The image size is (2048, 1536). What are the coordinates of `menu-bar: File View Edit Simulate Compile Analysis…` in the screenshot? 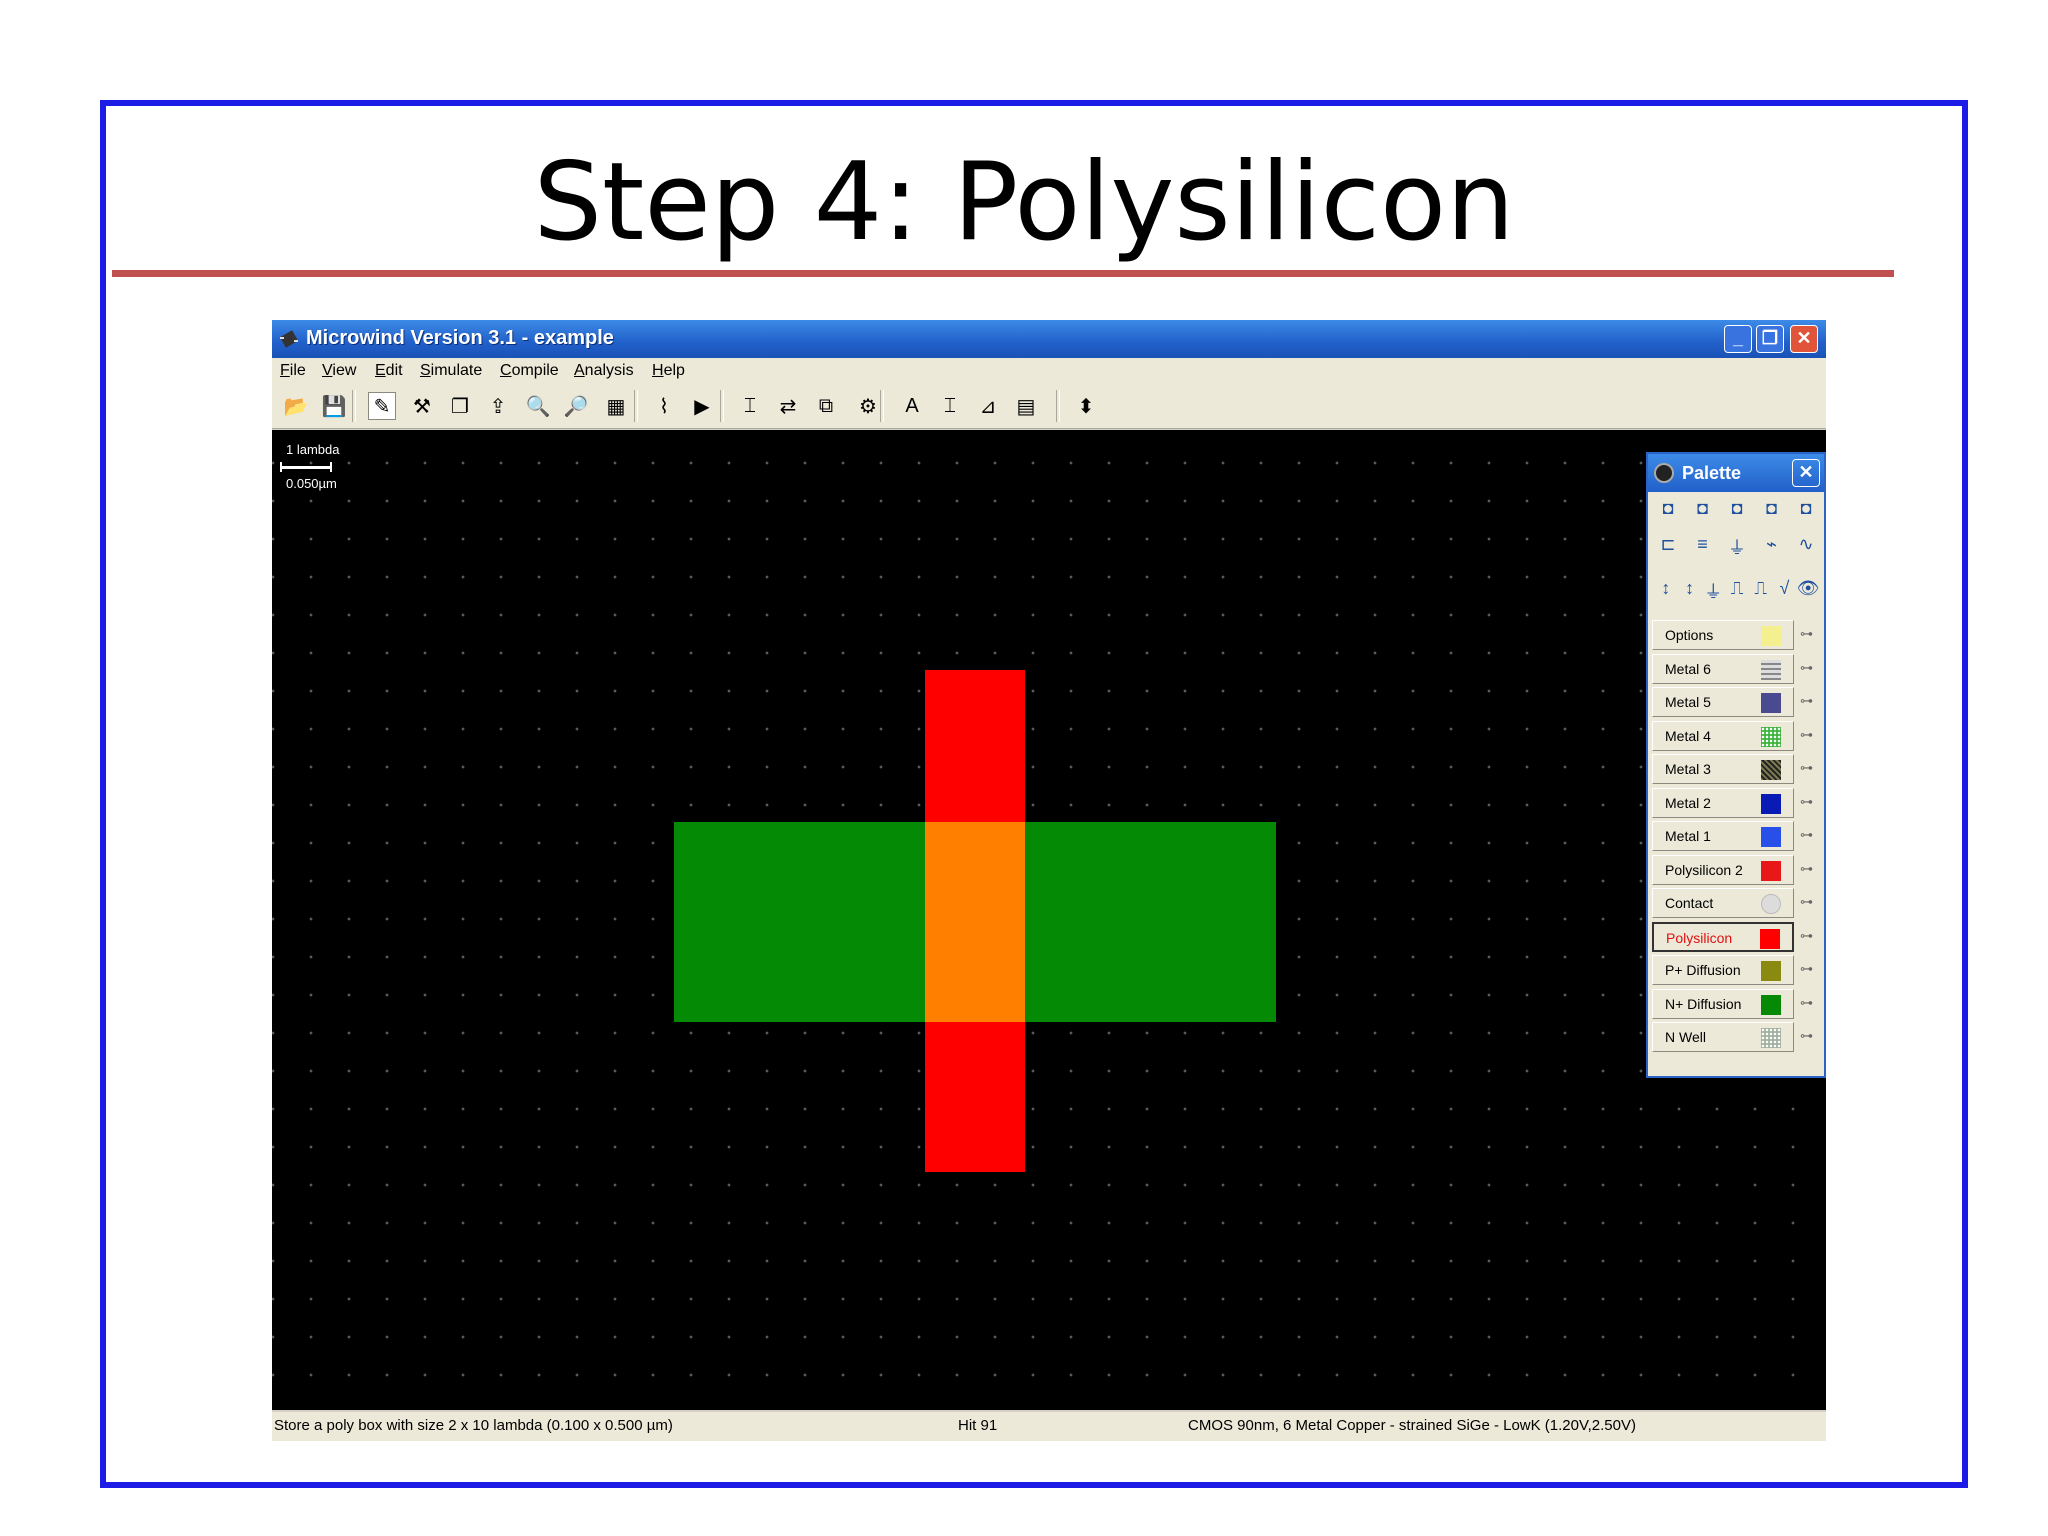 It's located at (1049, 371).